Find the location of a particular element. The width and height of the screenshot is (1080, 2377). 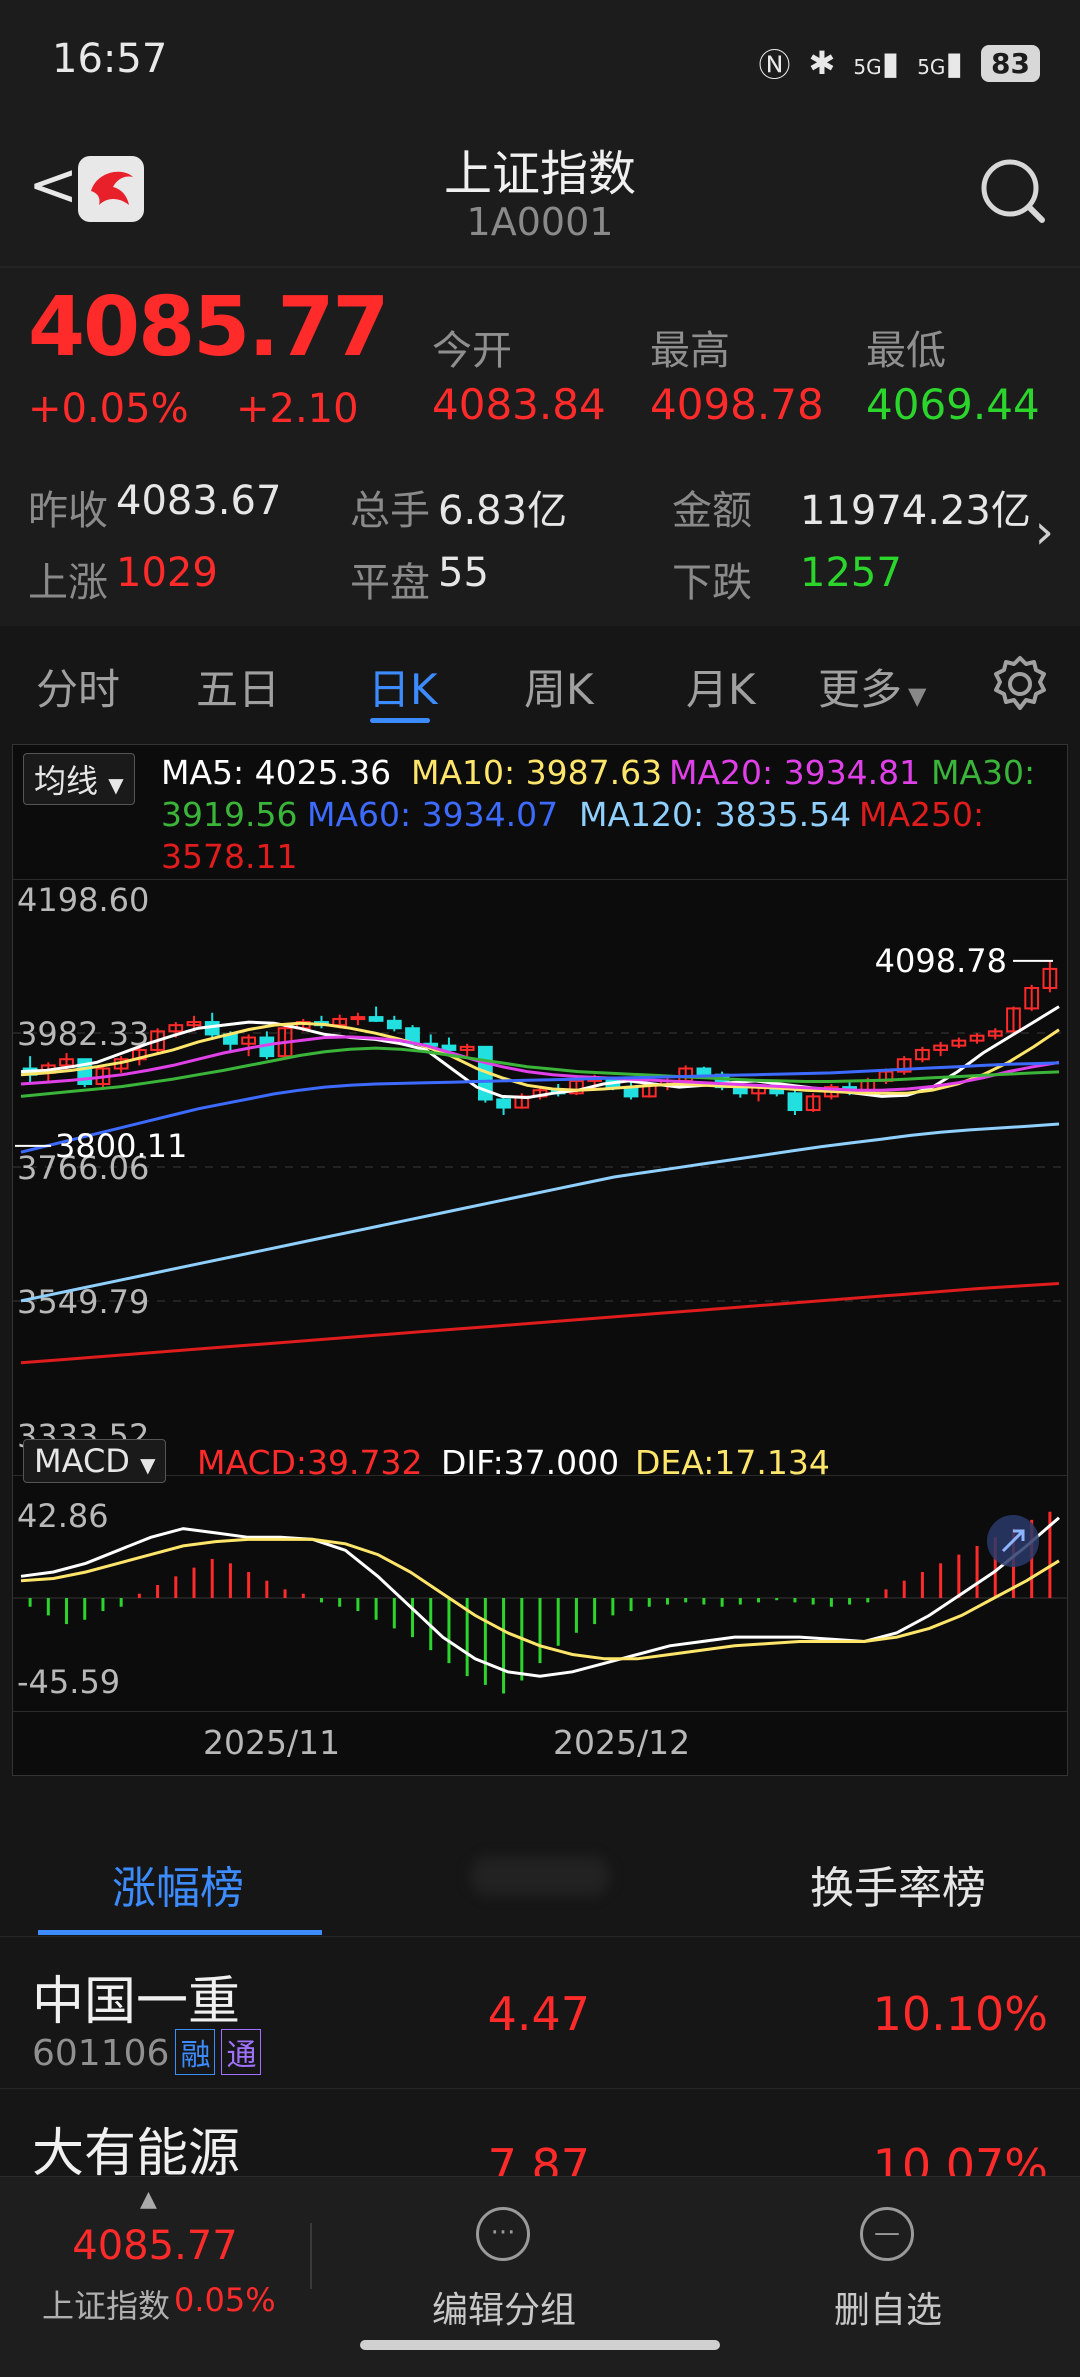

ma10-legend: MA10: 3987.63 is located at coordinates (537, 772).